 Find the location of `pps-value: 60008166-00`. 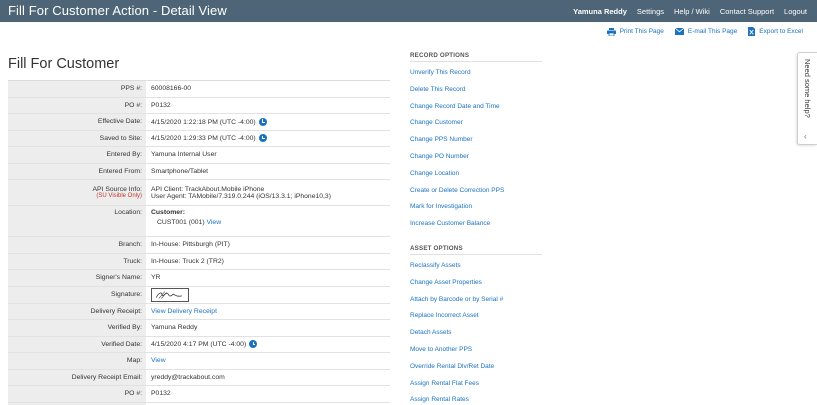

pps-value: 60008166-00 is located at coordinates (171, 89).